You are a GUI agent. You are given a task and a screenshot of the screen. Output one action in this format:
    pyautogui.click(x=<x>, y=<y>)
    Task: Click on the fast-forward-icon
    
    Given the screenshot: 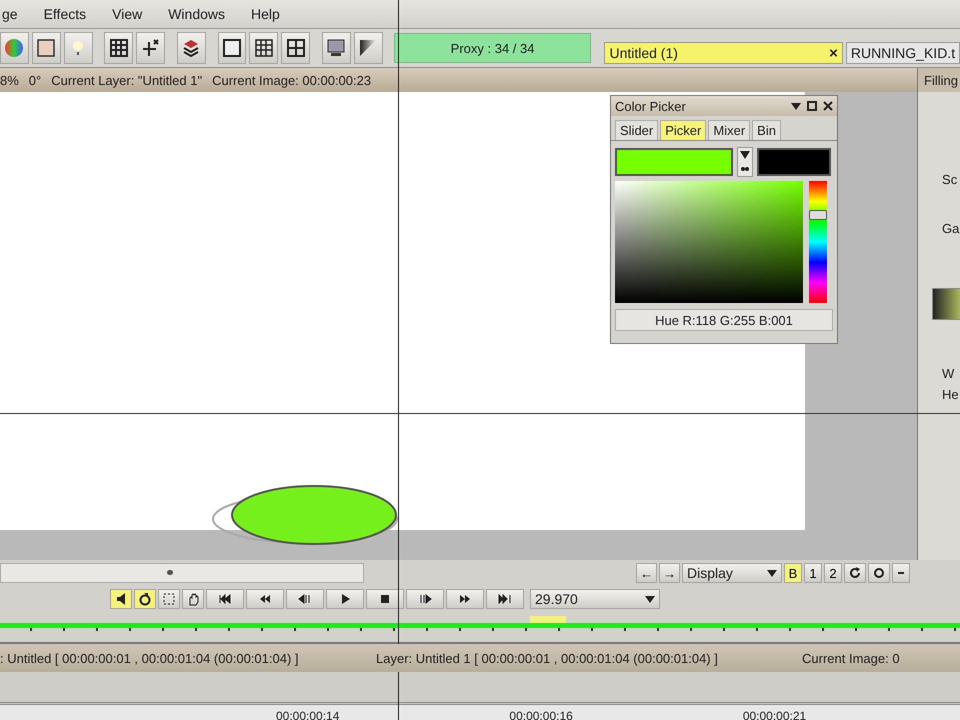 What is the action you would take?
    pyautogui.click(x=465, y=599)
    